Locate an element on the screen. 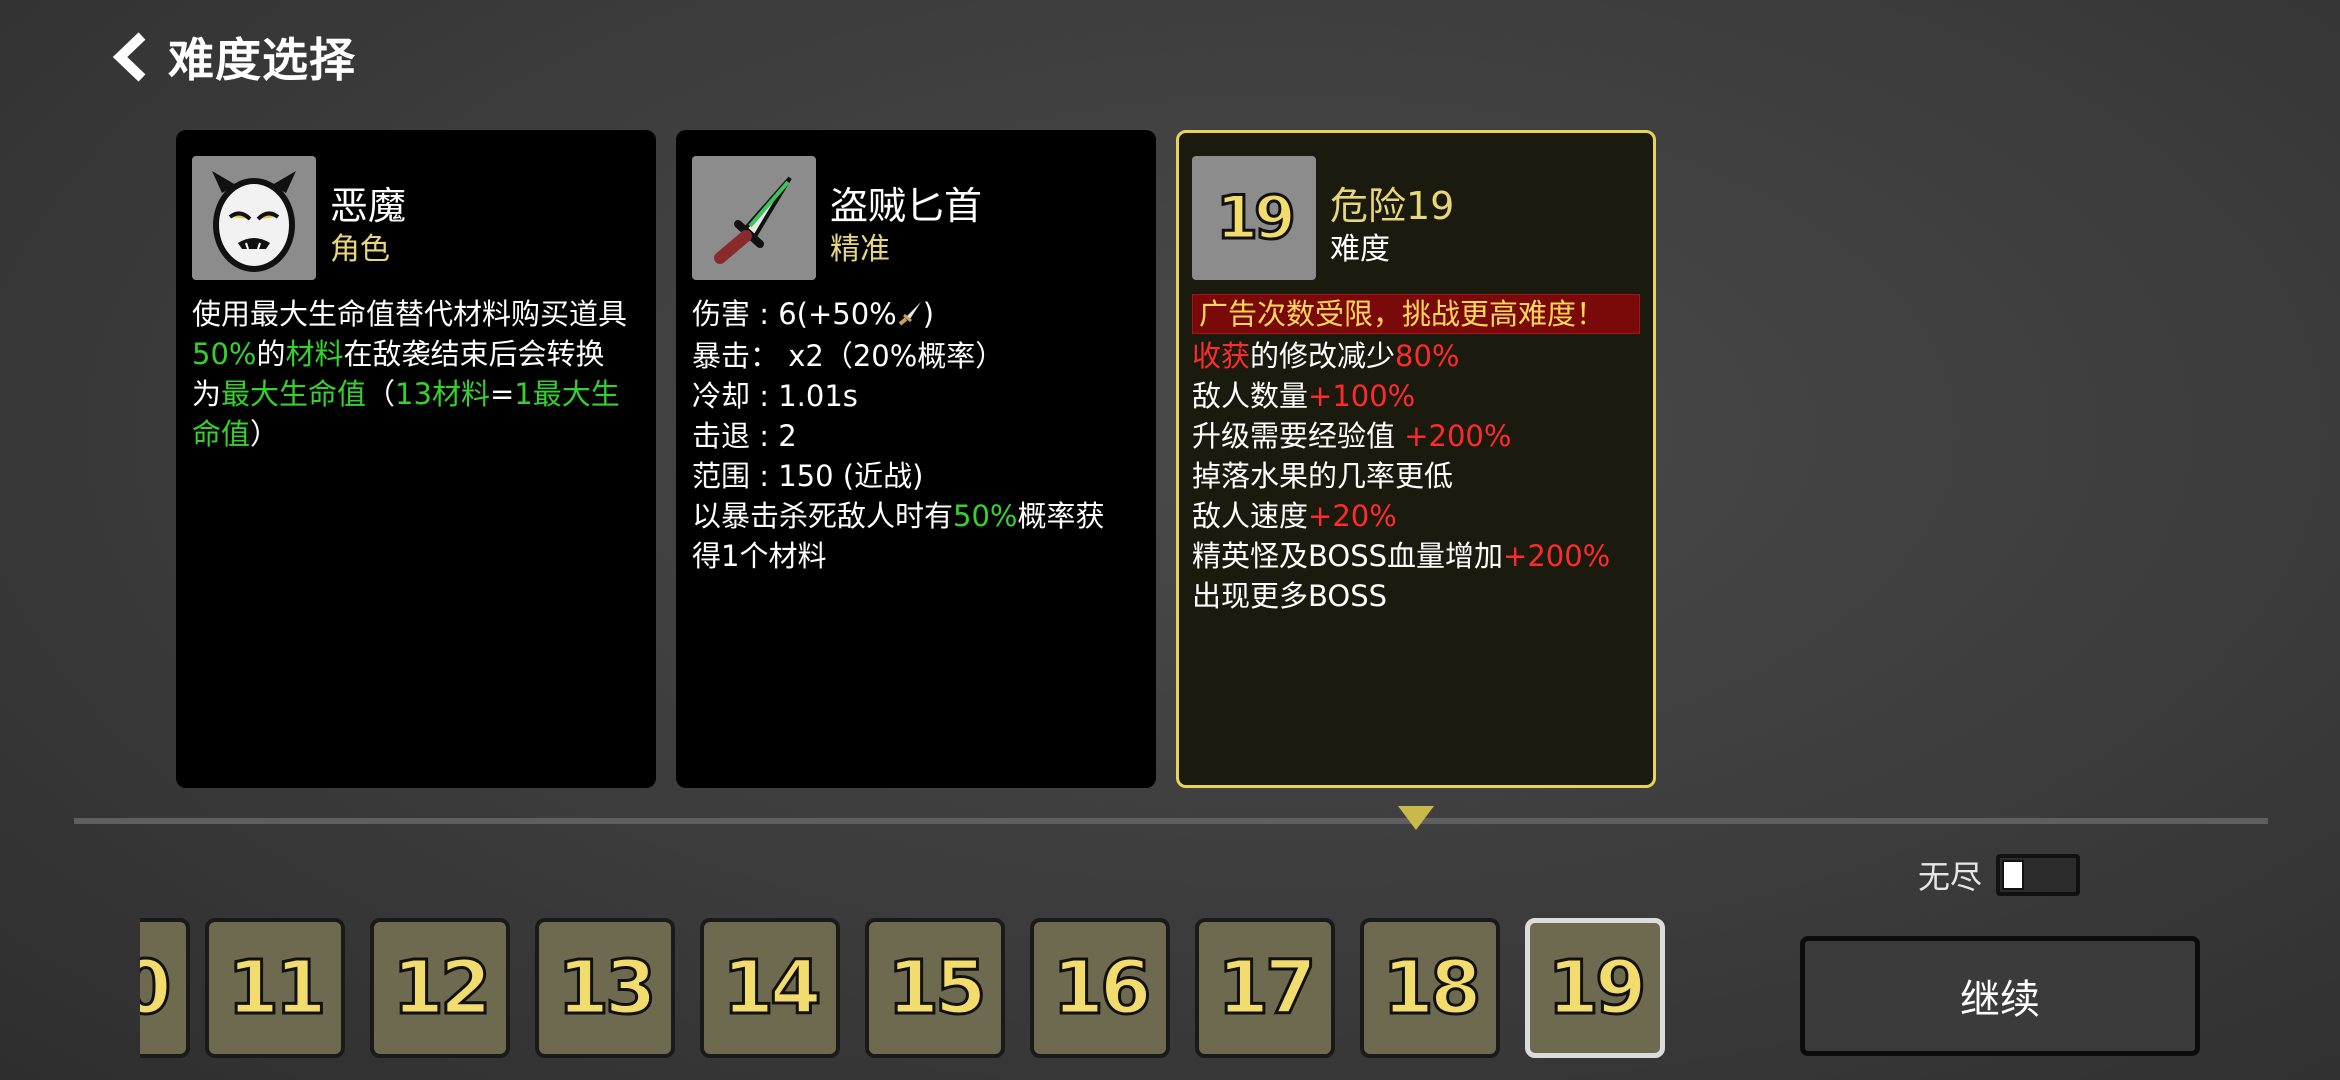 This screenshot has height=1080, width=2340. level-tile: 16 is located at coordinates (1100, 988).